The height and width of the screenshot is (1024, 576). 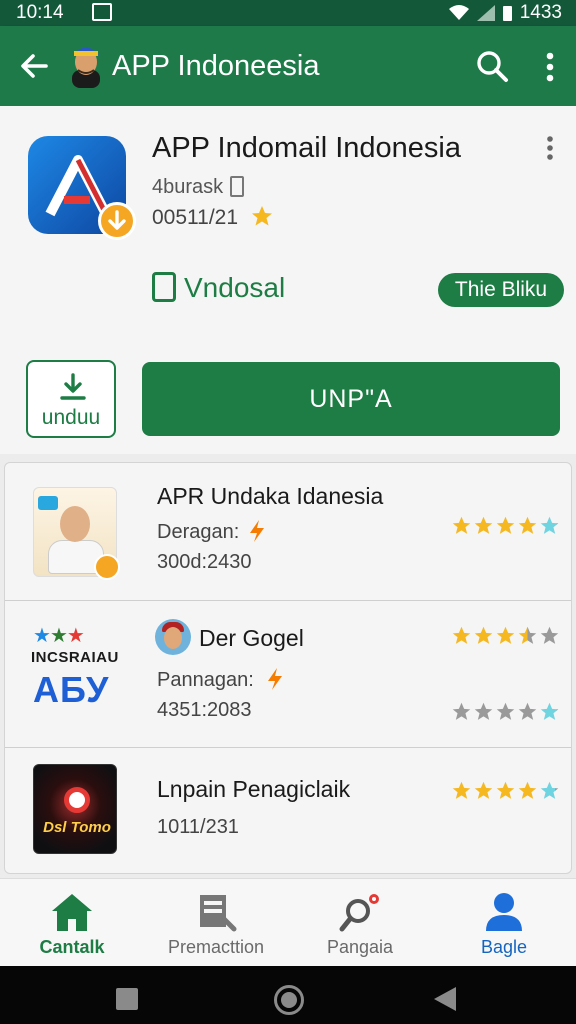 I want to click on rating-suffix: 1, so click(x=232, y=217).